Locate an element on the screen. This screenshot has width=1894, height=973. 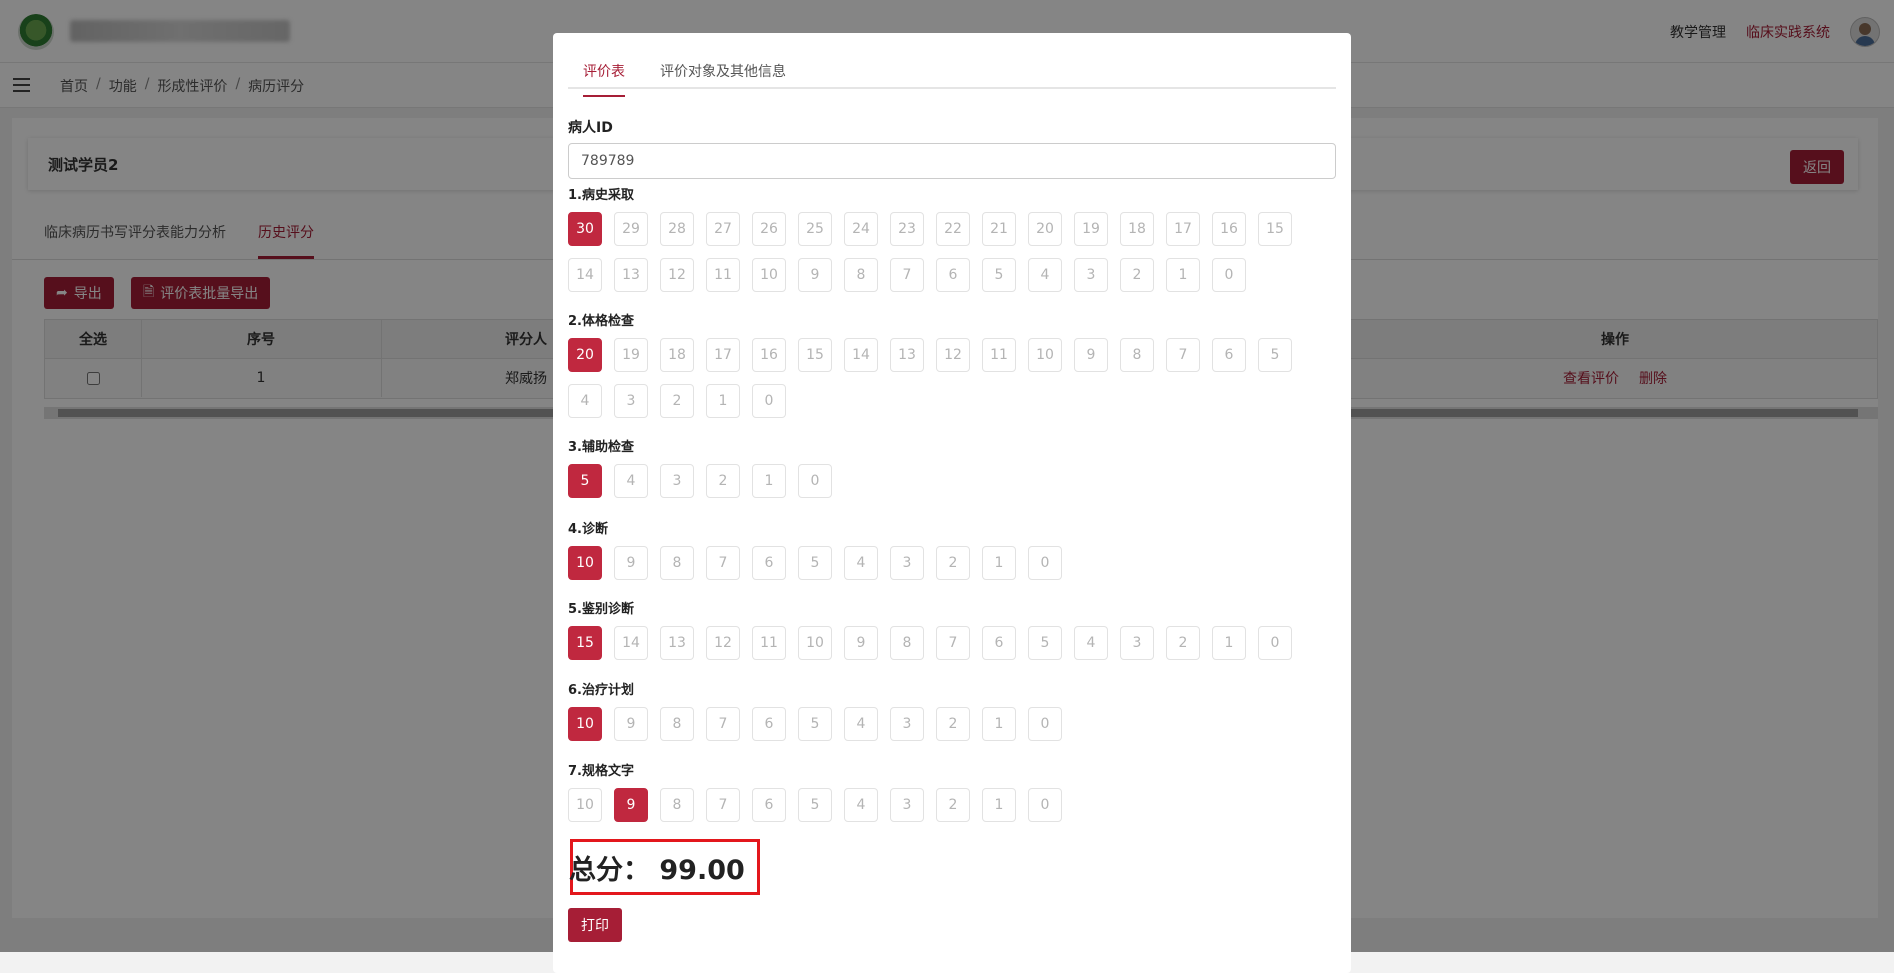
score-option: 22 is located at coordinates (953, 229).